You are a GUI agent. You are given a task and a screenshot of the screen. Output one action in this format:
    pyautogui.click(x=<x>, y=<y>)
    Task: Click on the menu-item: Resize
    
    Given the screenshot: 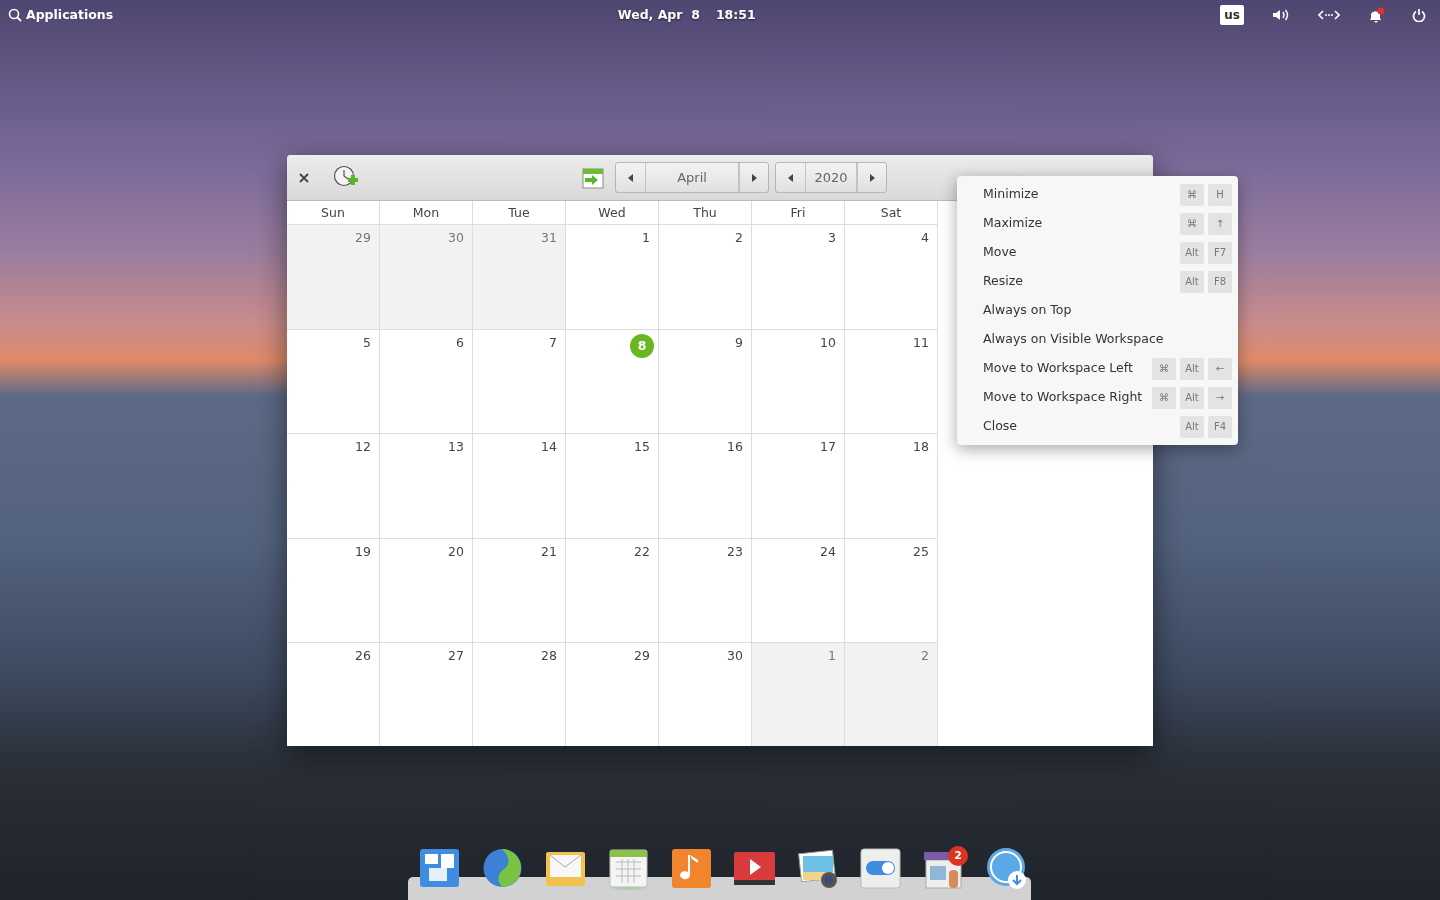 What is the action you would take?
    pyautogui.click(x=1068, y=281)
    